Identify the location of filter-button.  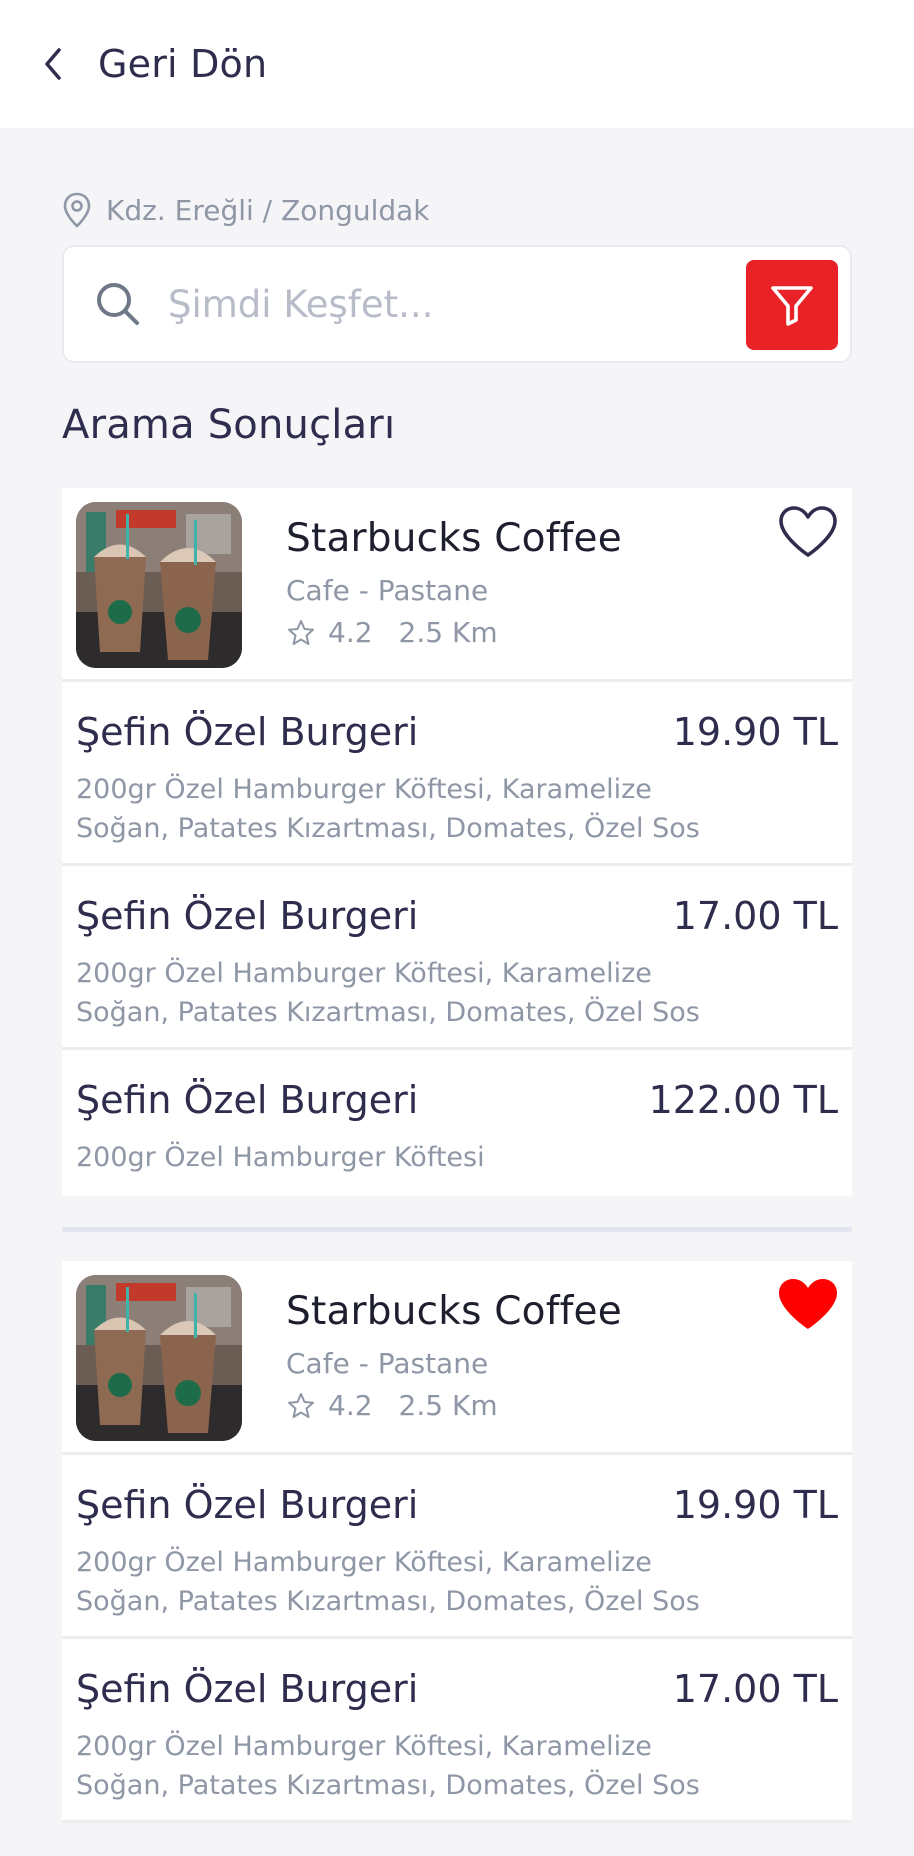
(792, 305).